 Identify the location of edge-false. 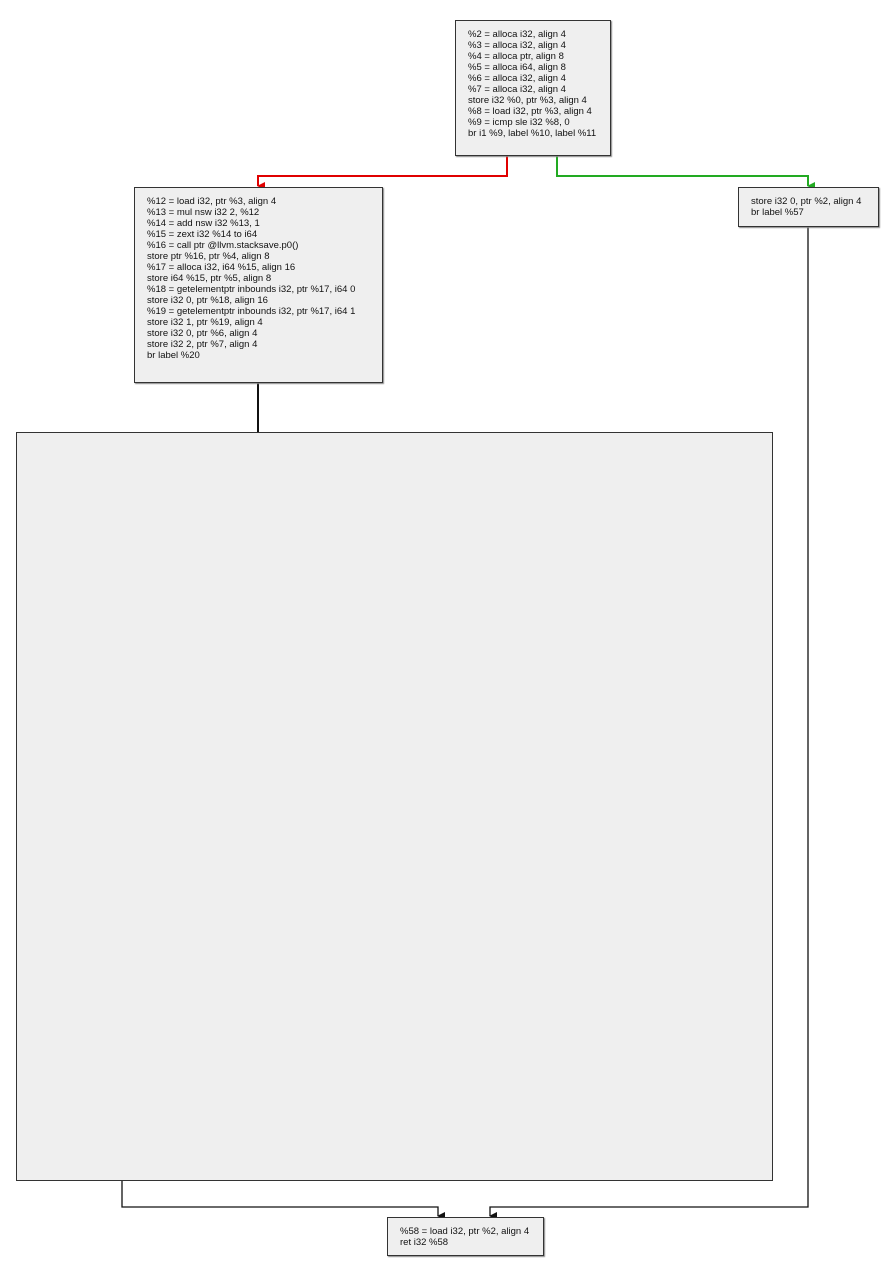
(382, 172).